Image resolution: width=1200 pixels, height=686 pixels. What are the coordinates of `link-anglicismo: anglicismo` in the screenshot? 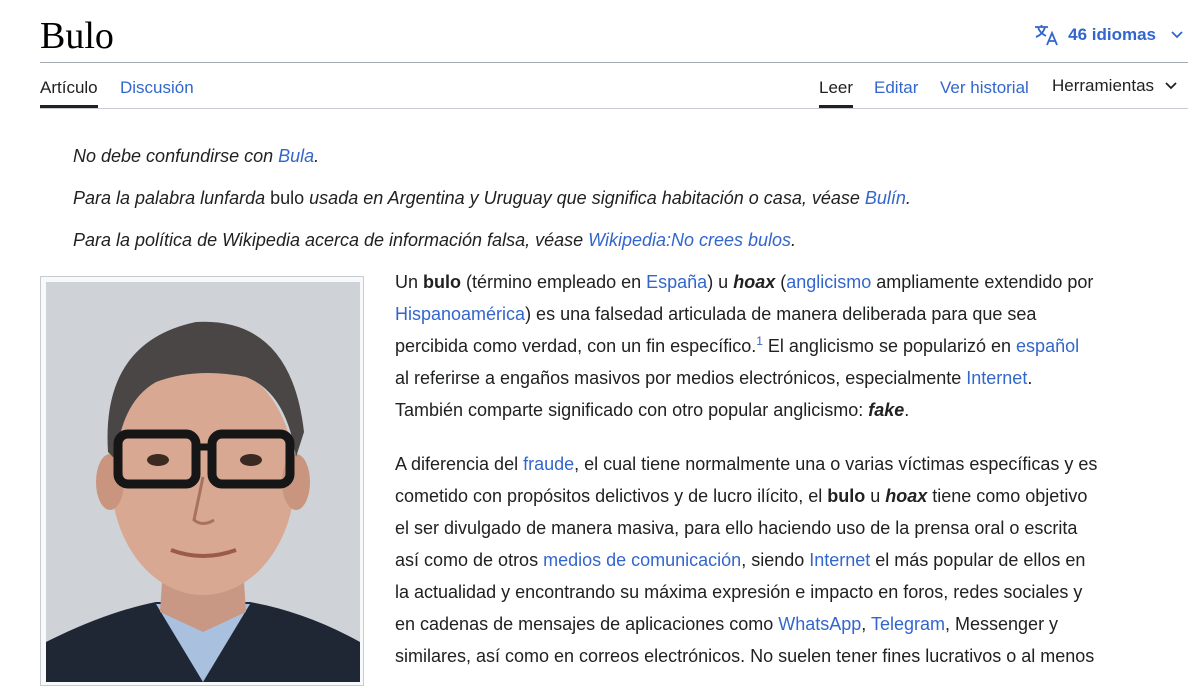 It's located at (828, 282).